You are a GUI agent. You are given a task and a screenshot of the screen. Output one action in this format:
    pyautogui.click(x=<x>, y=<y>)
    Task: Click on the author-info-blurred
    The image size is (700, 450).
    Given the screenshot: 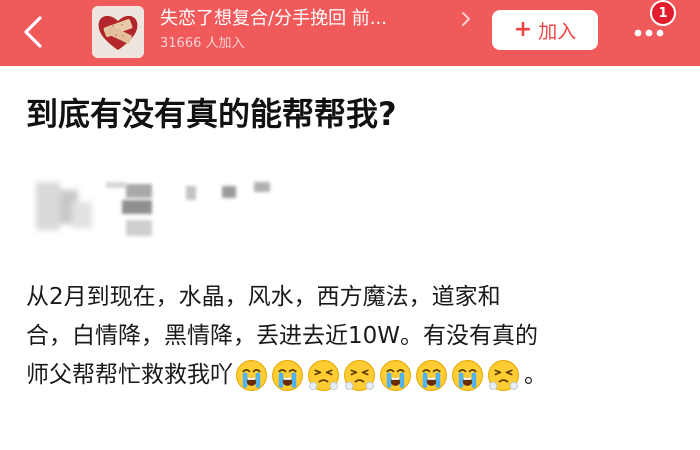 What is the action you would take?
    pyautogui.click(x=176, y=210)
    